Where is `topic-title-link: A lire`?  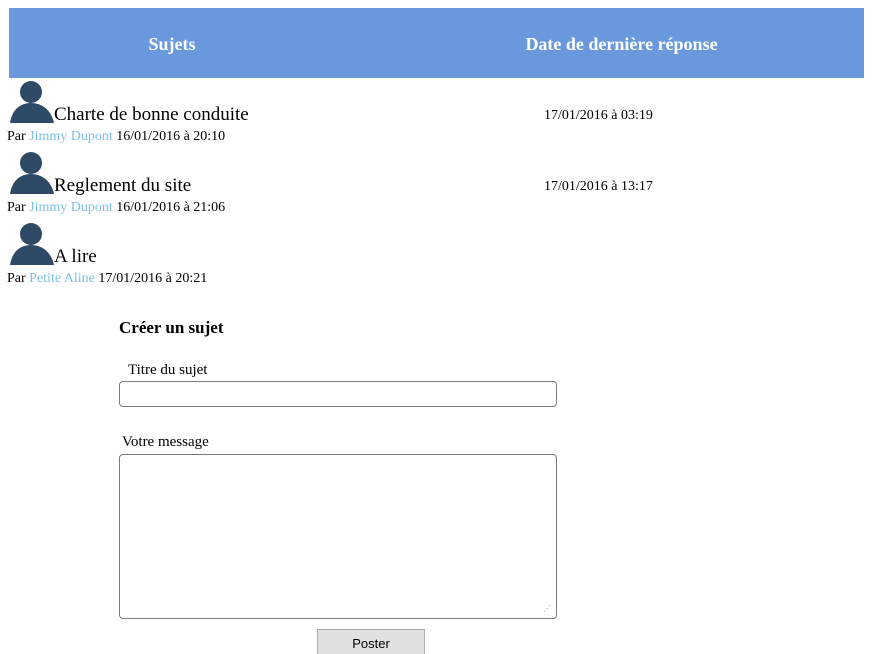
topic-title-link: A lire is located at coordinates (75, 257).